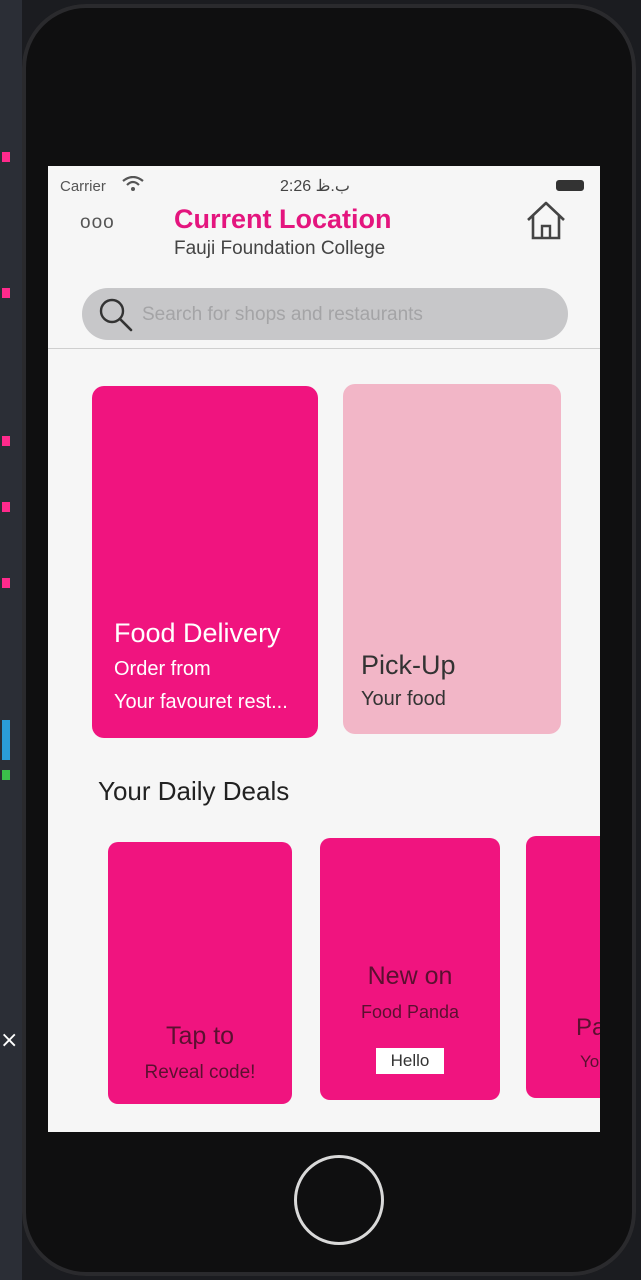 This screenshot has width=641, height=1280. What do you see at coordinates (197, 633) in the screenshot?
I see `card-title: Food Delivery` at bounding box center [197, 633].